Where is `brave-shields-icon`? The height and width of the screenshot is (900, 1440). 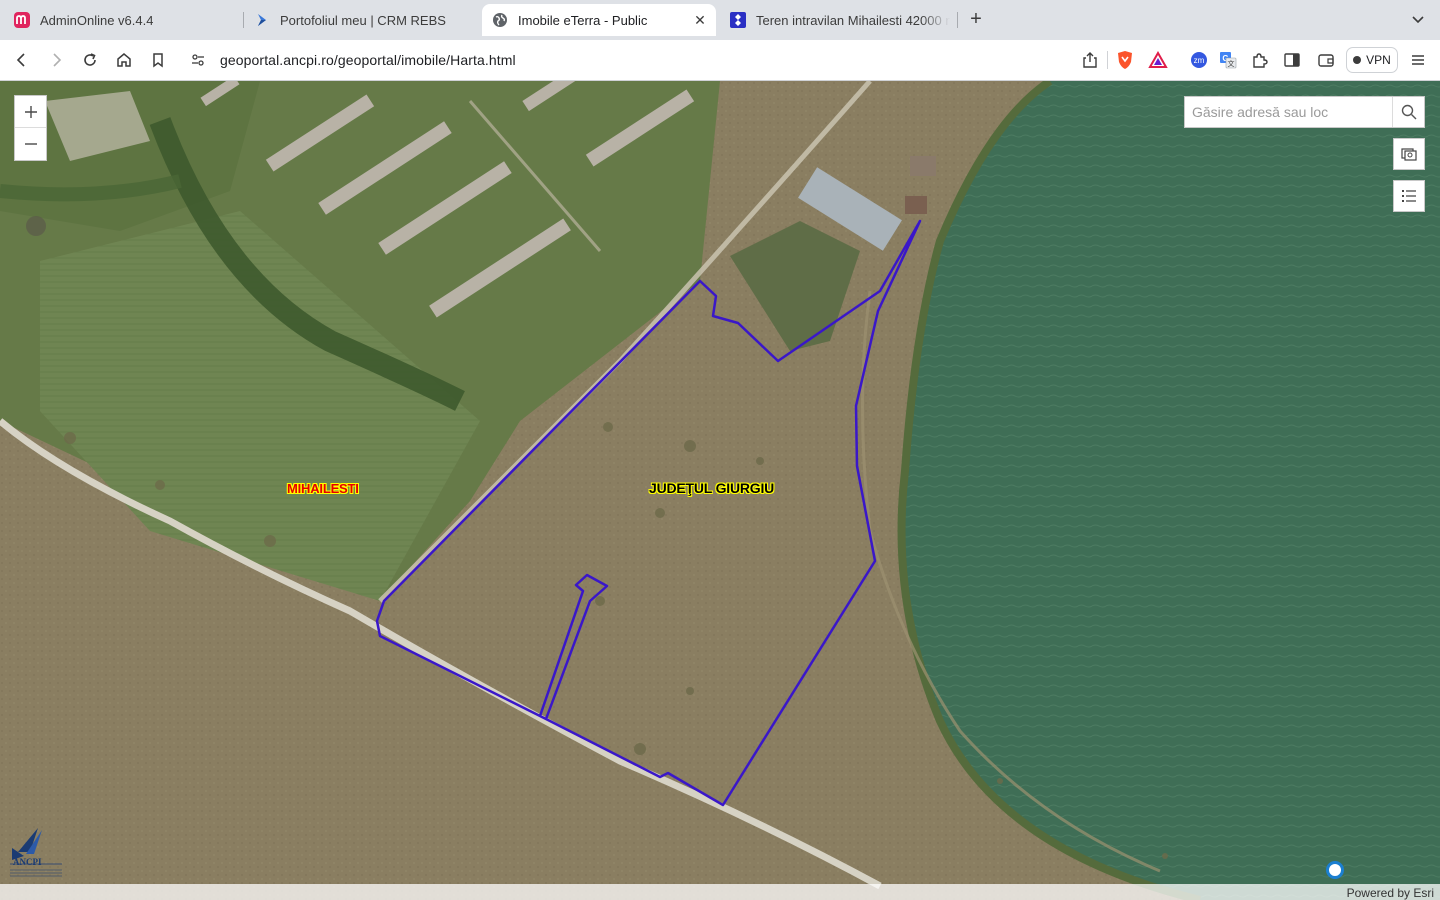
brave-shields-icon is located at coordinates (1125, 62).